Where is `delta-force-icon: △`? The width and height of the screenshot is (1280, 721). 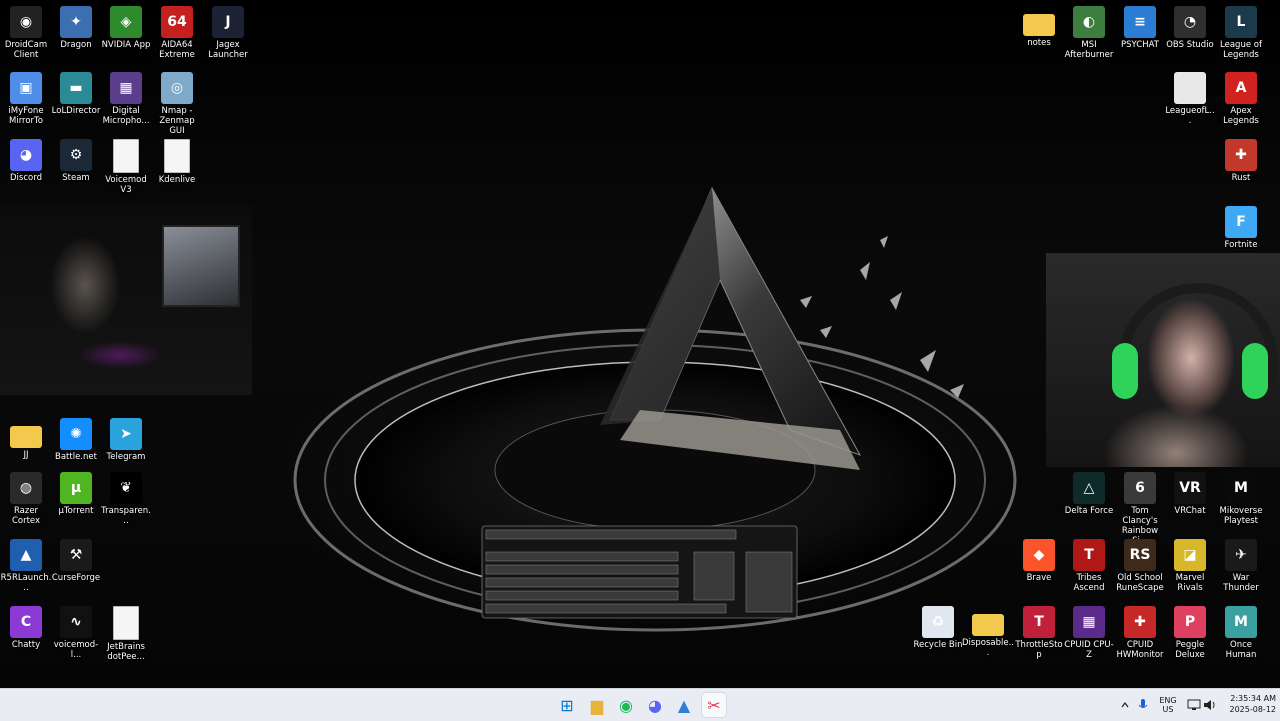
delta-force-icon: △ is located at coordinates (1089, 488).